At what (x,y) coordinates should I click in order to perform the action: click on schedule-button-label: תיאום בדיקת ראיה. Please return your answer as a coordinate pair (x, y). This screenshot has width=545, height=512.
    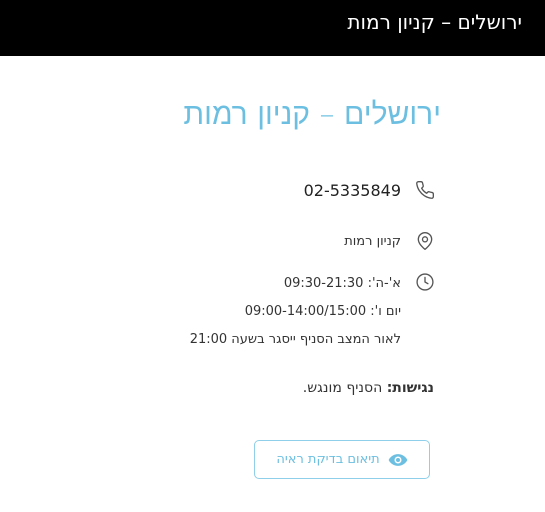
    Looking at the image, I should click on (328, 459).